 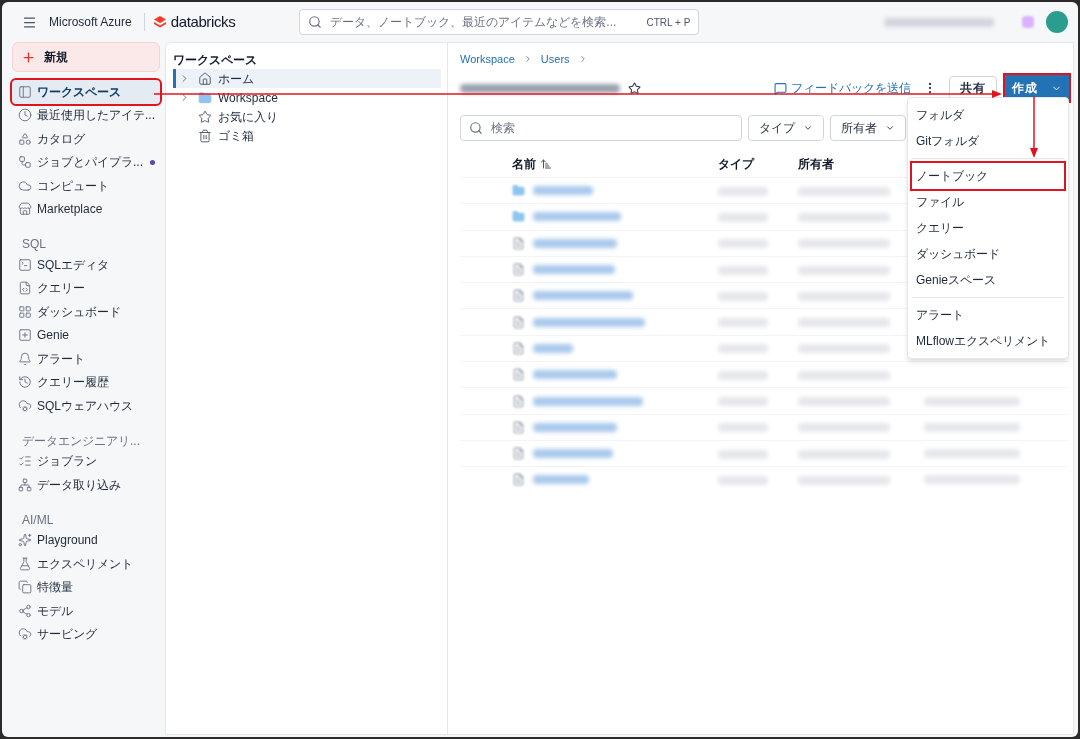 What do you see at coordinates (307, 97) in the screenshot?
I see `tree-item: Workspace` at bounding box center [307, 97].